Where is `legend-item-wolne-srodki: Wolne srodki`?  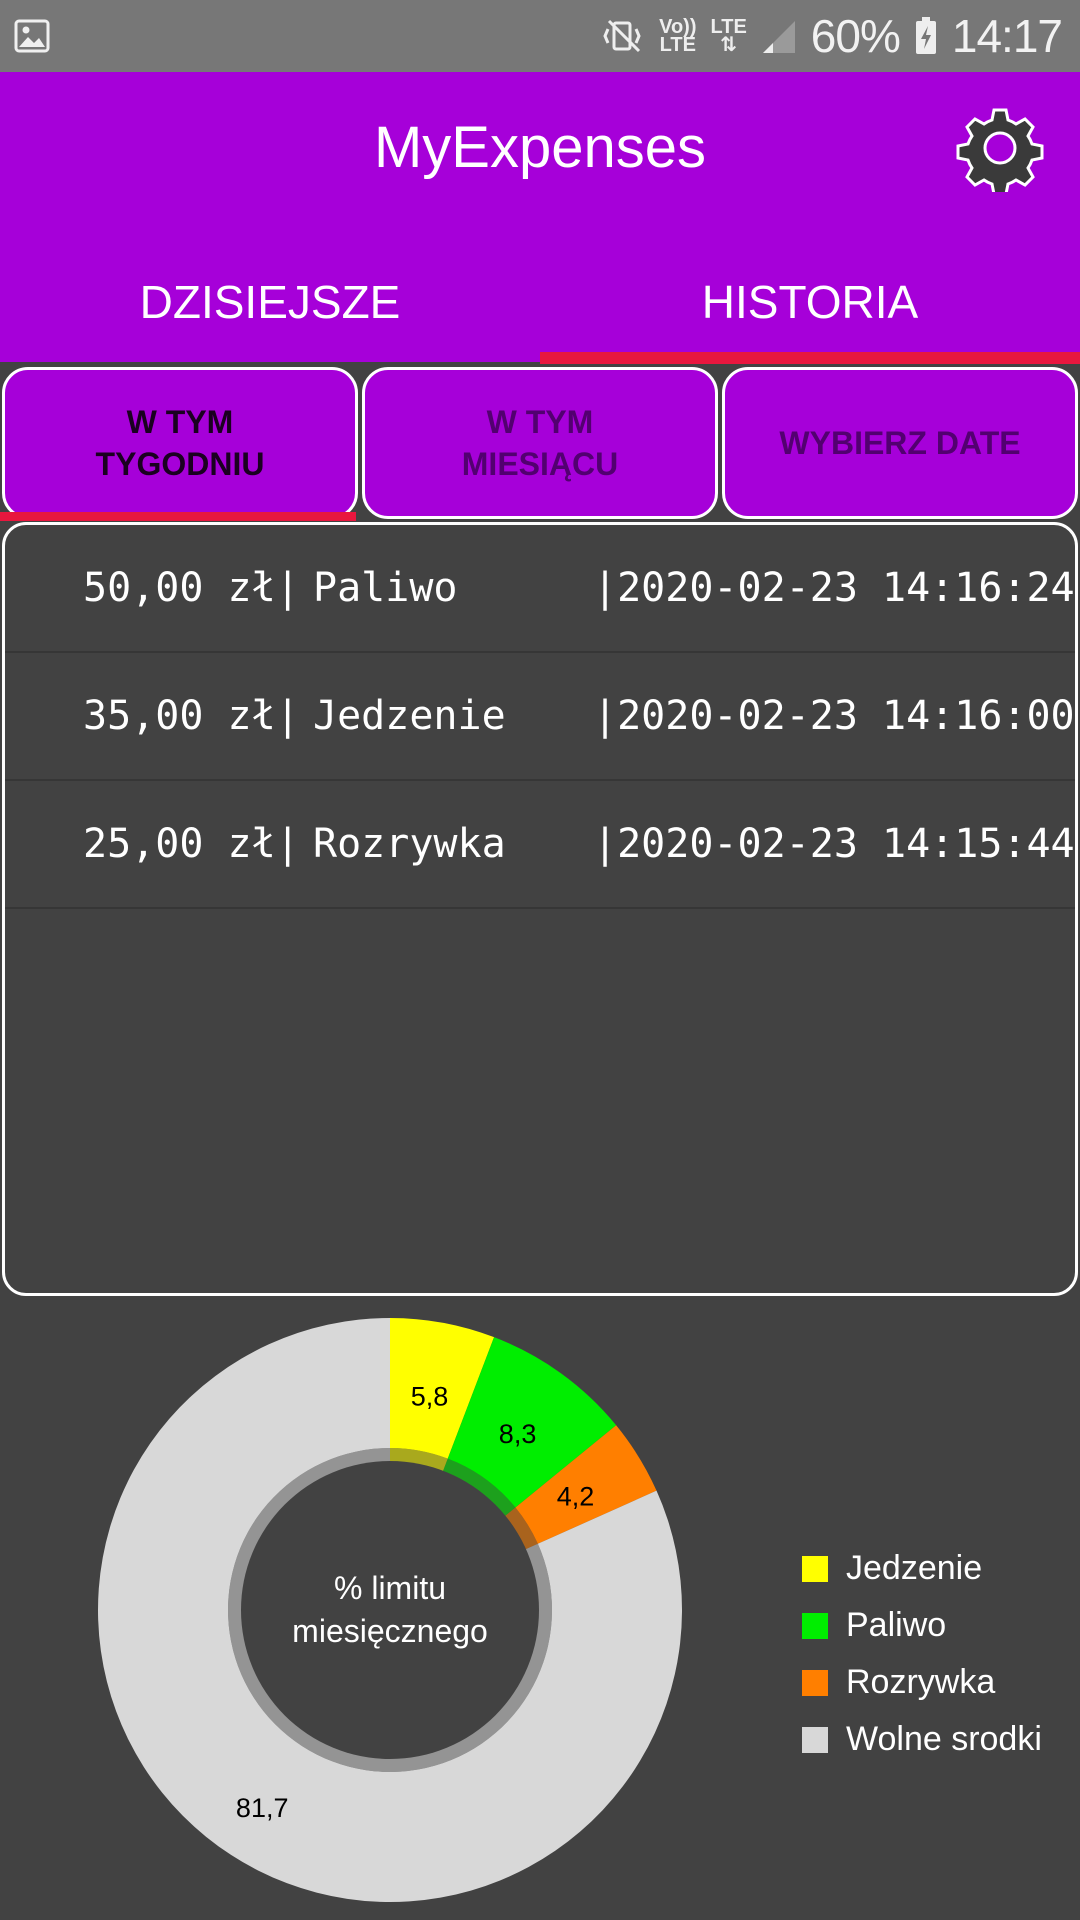 legend-item-wolne-srodki: Wolne srodki is located at coordinates (922, 1739).